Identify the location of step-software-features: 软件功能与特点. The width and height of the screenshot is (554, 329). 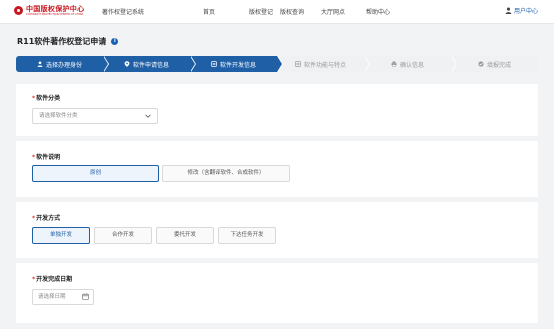
(323, 64).